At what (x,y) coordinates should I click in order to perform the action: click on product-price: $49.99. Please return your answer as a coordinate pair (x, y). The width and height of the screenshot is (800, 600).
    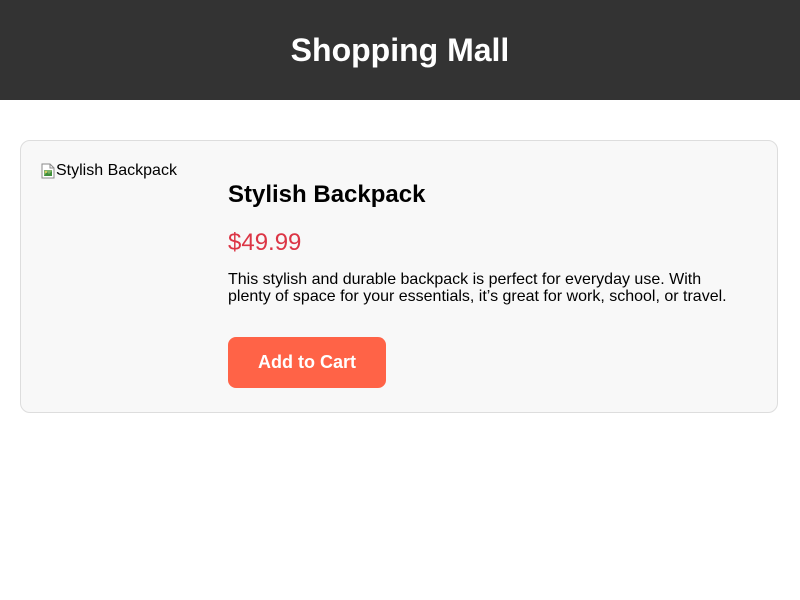
    Looking at the image, I should click on (265, 242).